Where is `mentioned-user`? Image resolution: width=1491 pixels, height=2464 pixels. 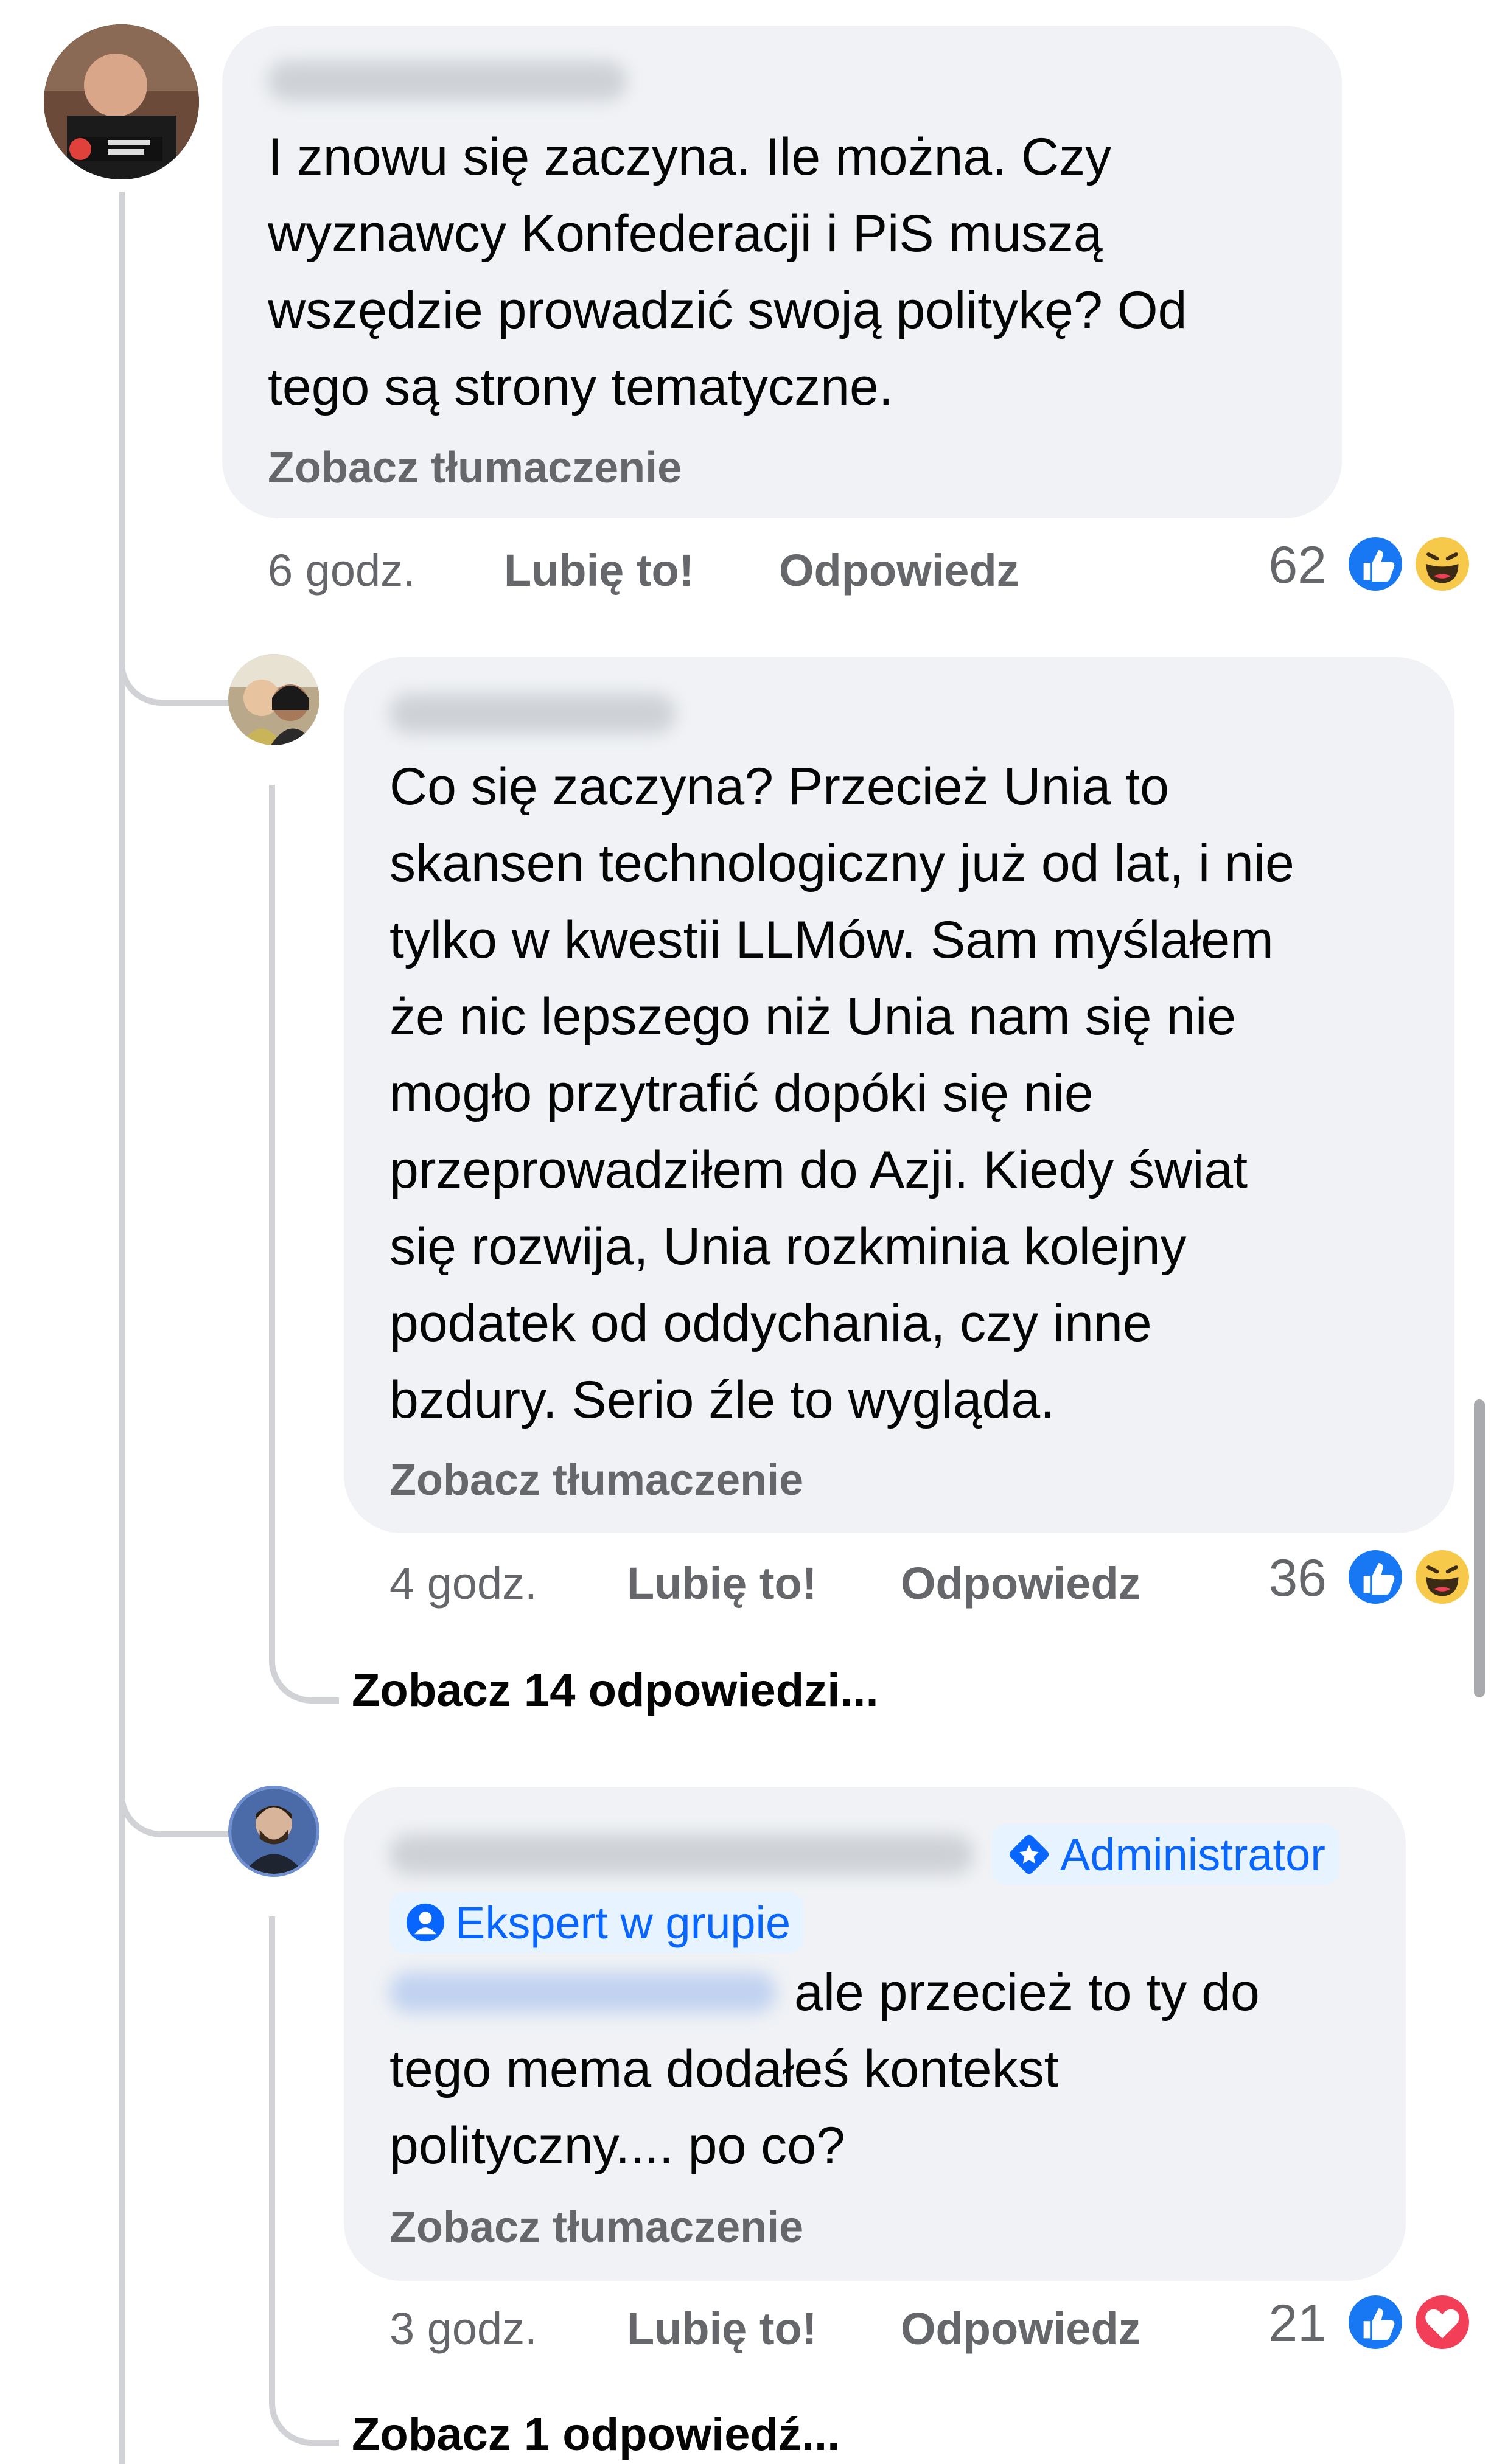 mentioned-user is located at coordinates (582, 1993).